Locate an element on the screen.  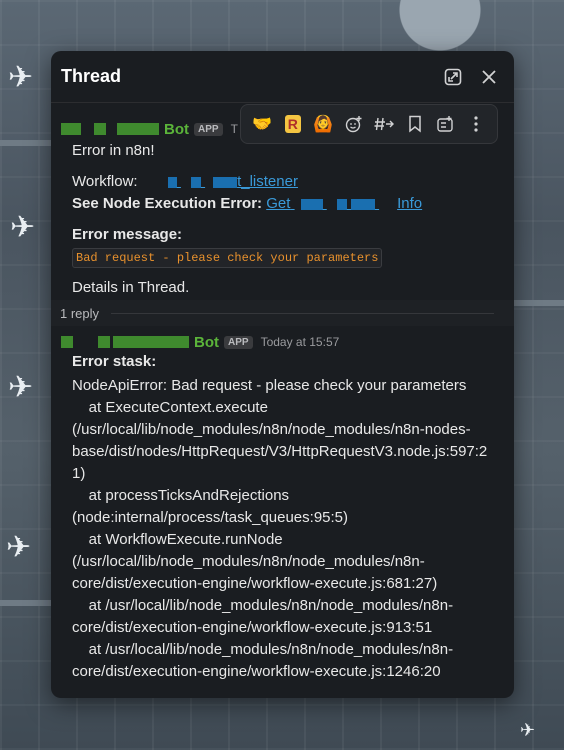
more-icon is located at coordinates (476, 124).